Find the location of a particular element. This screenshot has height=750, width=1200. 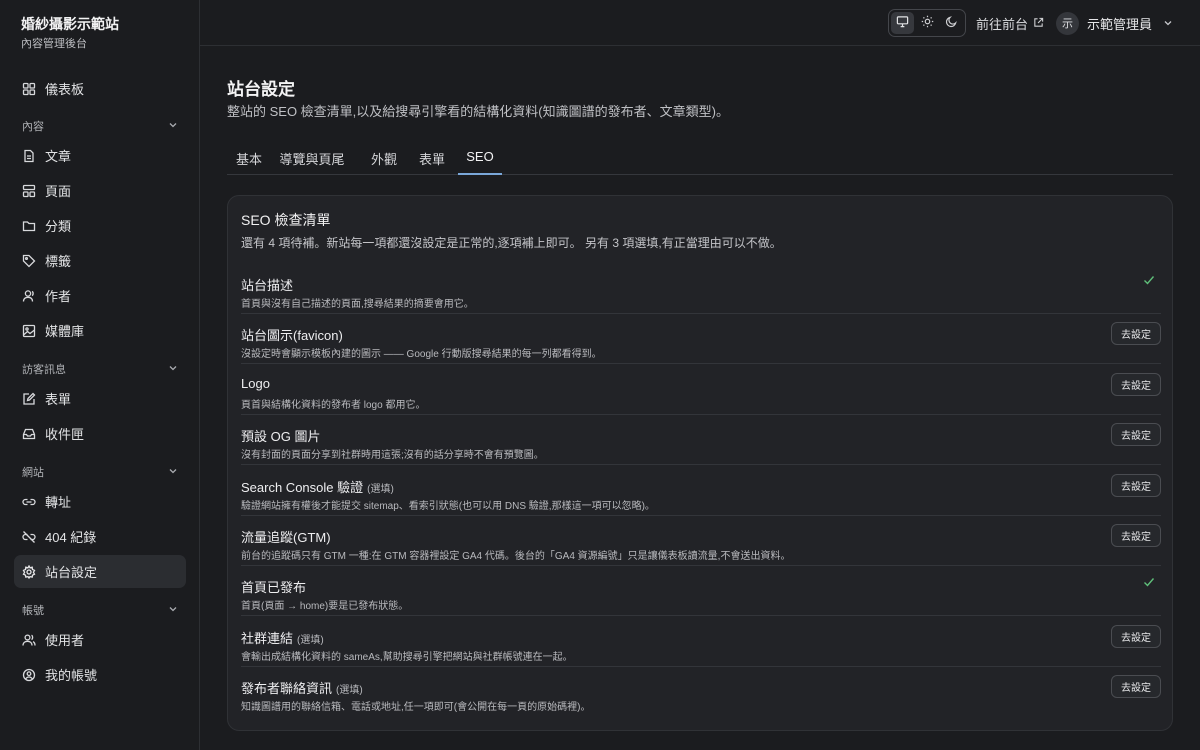

theme-dark-button is located at coordinates (951, 23).